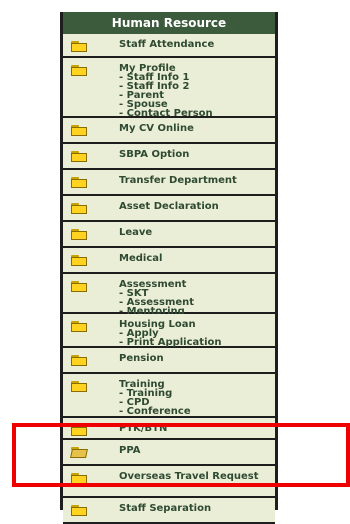 The height and width of the screenshot is (524, 350). What do you see at coordinates (155, 412) in the screenshot?
I see `submenu-link: - Conference` at bounding box center [155, 412].